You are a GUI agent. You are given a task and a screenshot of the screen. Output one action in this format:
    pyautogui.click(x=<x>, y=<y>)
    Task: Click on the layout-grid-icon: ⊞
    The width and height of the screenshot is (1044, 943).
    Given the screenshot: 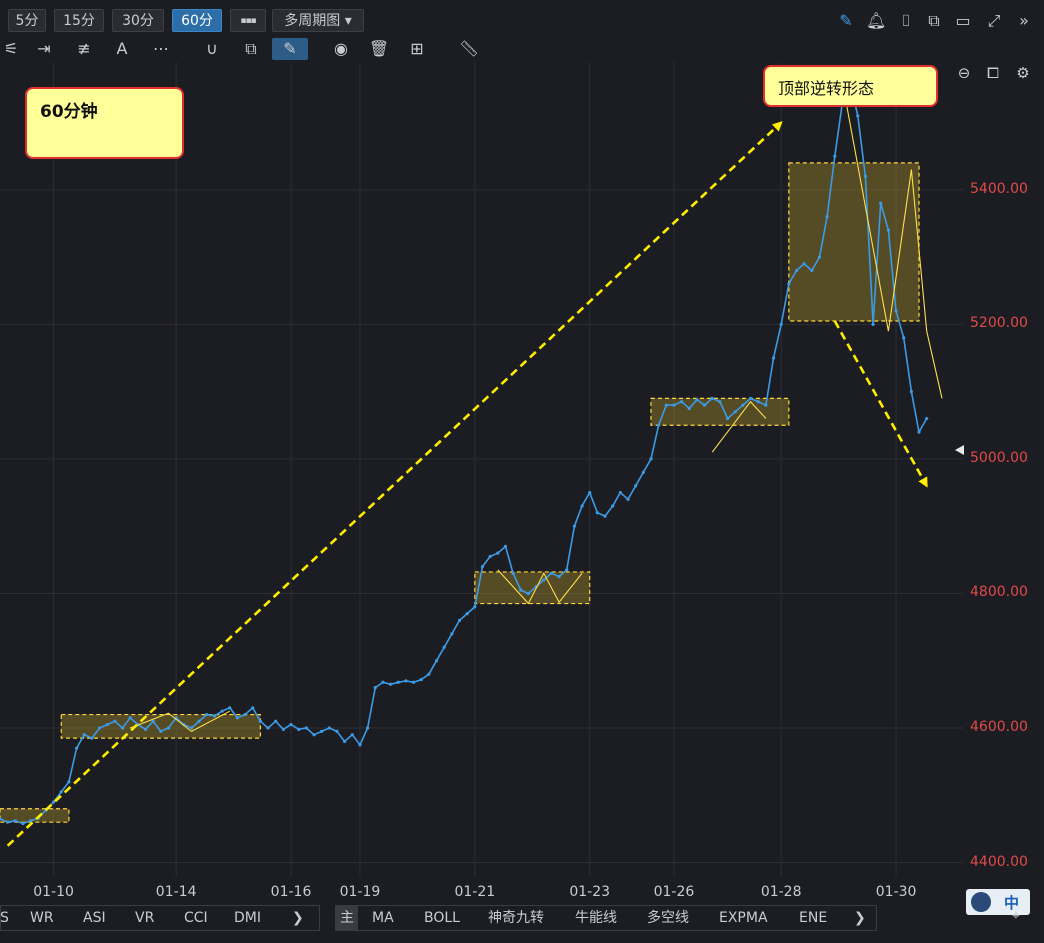 What is the action you would take?
    pyautogui.click(x=417, y=49)
    